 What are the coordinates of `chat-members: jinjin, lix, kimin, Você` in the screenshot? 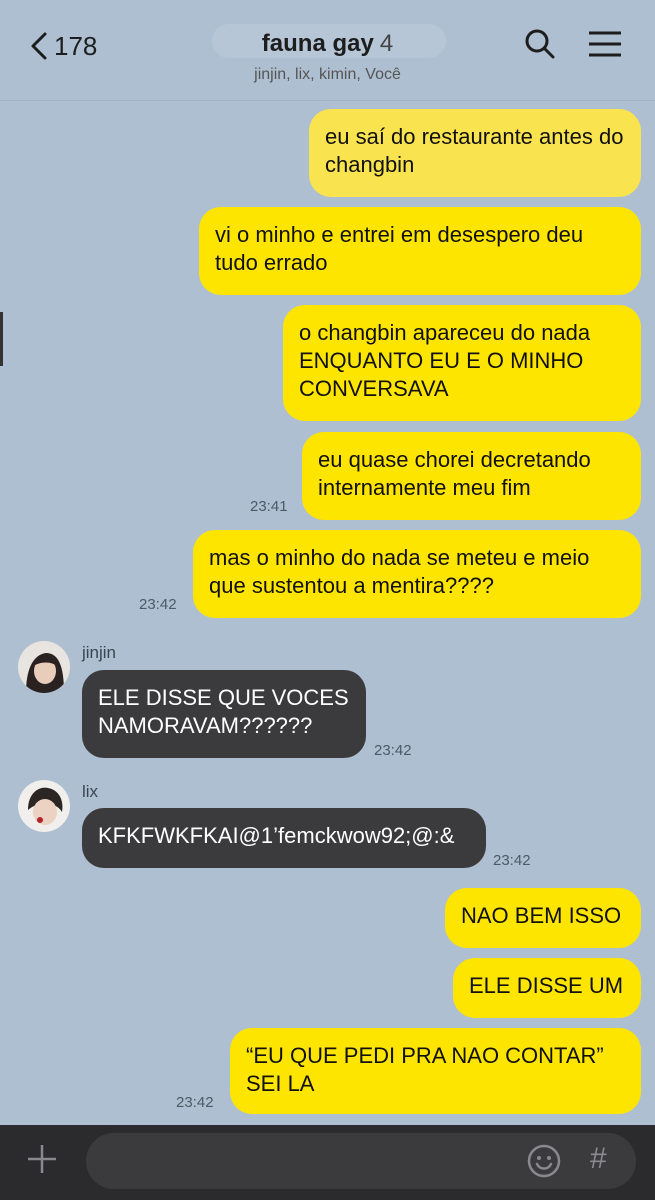 It's located at (327, 74).